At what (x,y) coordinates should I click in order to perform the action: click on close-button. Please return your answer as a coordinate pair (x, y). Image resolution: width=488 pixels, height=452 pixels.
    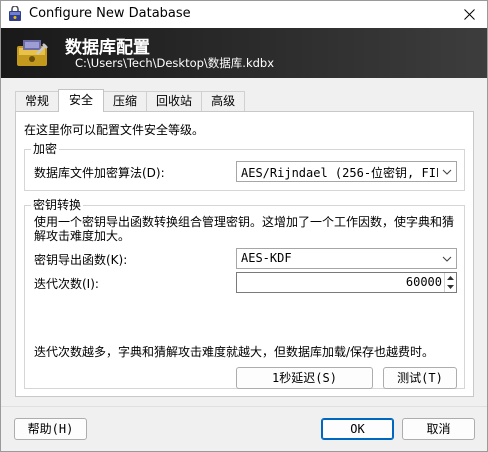
    Looking at the image, I should click on (469, 14).